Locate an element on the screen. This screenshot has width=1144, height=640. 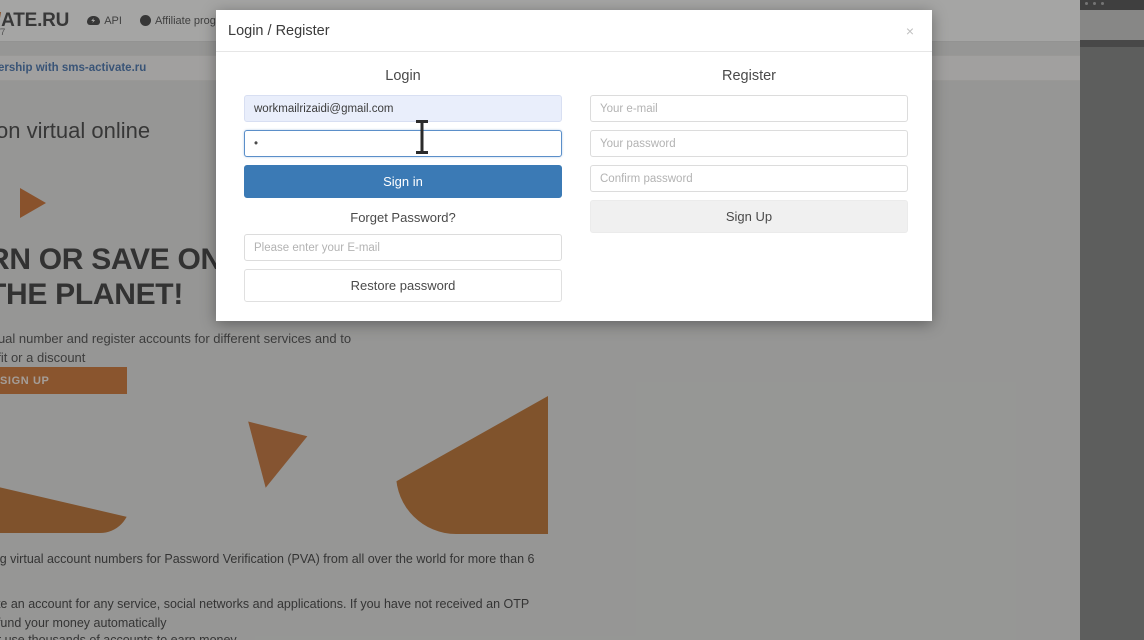
hero-signup-button: SIGN UP is located at coordinates (63, 380).